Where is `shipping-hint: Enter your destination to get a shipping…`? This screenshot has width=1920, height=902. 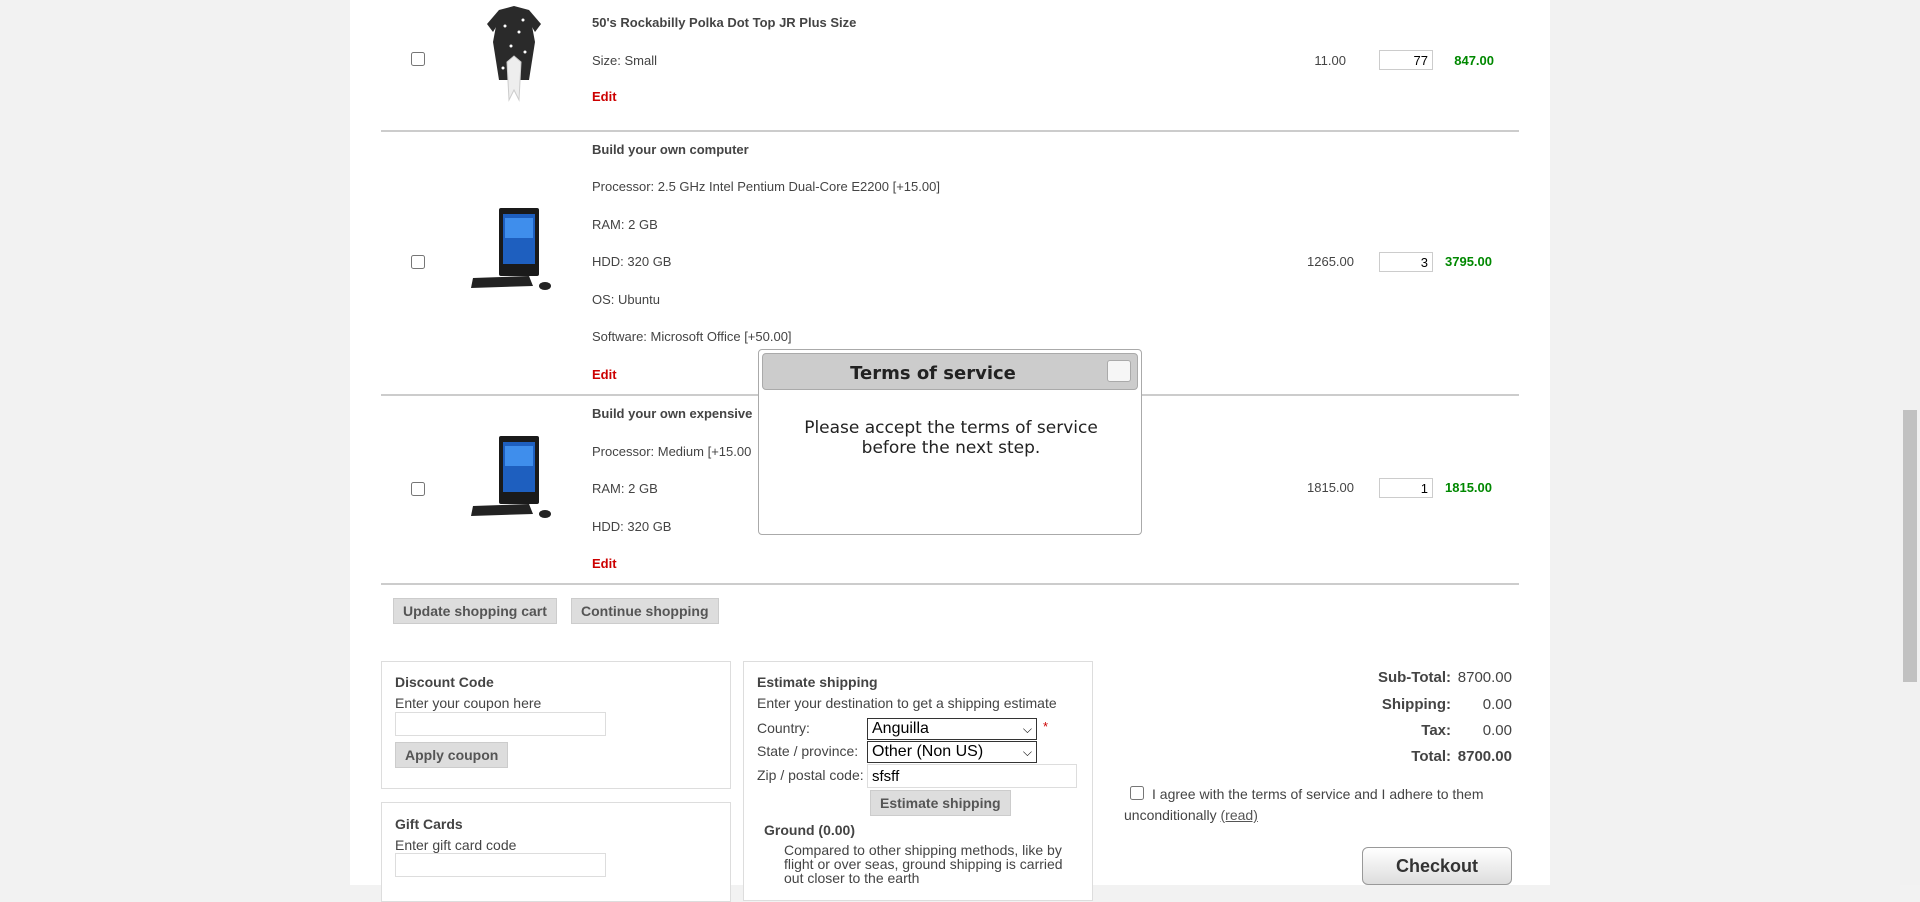
shipping-hint: Enter your destination to get a shipping… is located at coordinates (907, 703).